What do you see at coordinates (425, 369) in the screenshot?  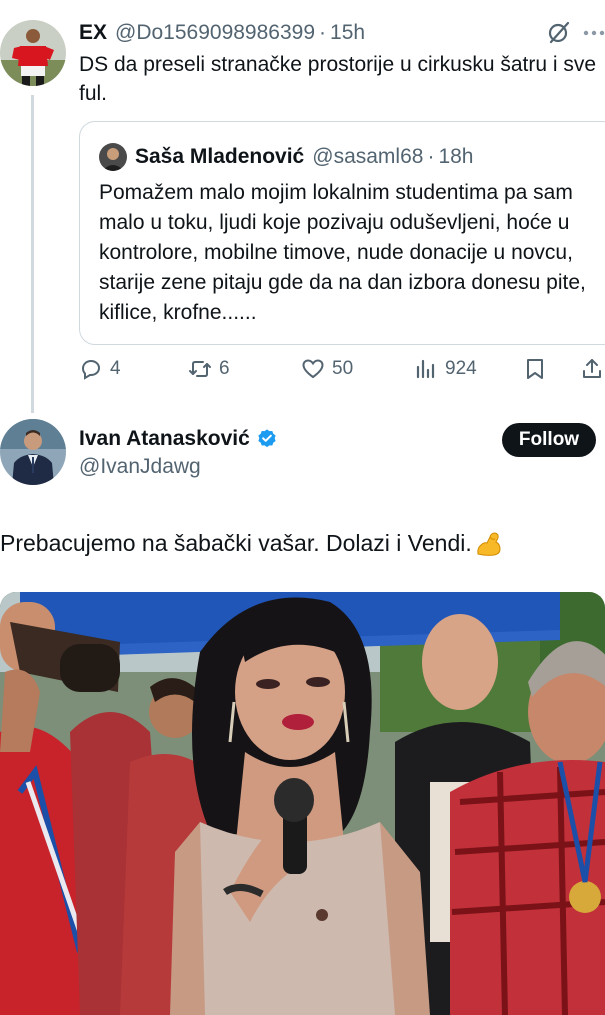 I see `views-icon` at bounding box center [425, 369].